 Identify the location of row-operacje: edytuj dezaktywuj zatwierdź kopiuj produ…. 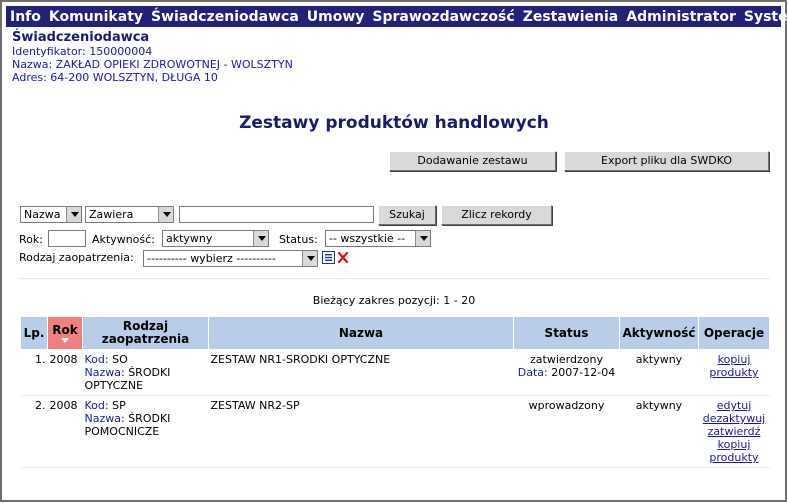
(734, 431).